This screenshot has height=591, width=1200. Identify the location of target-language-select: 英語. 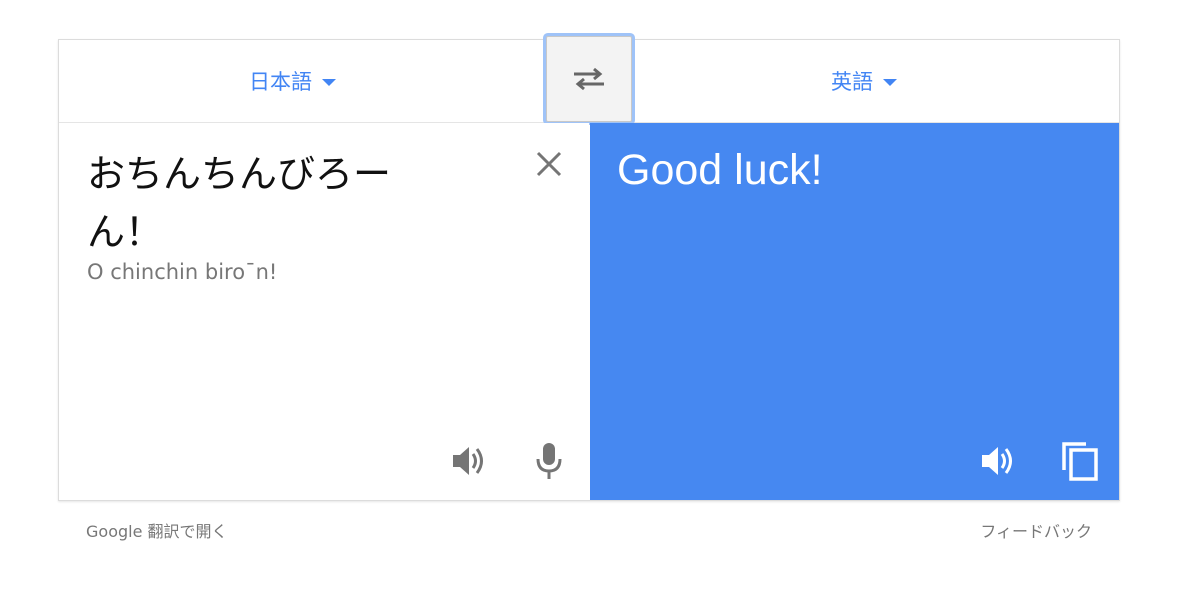
(864, 81).